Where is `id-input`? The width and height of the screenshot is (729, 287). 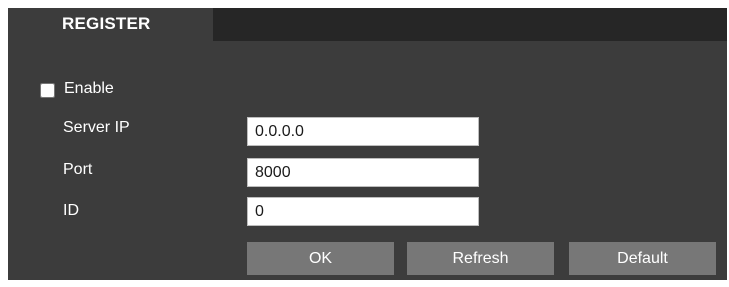
id-input is located at coordinates (363, 211).